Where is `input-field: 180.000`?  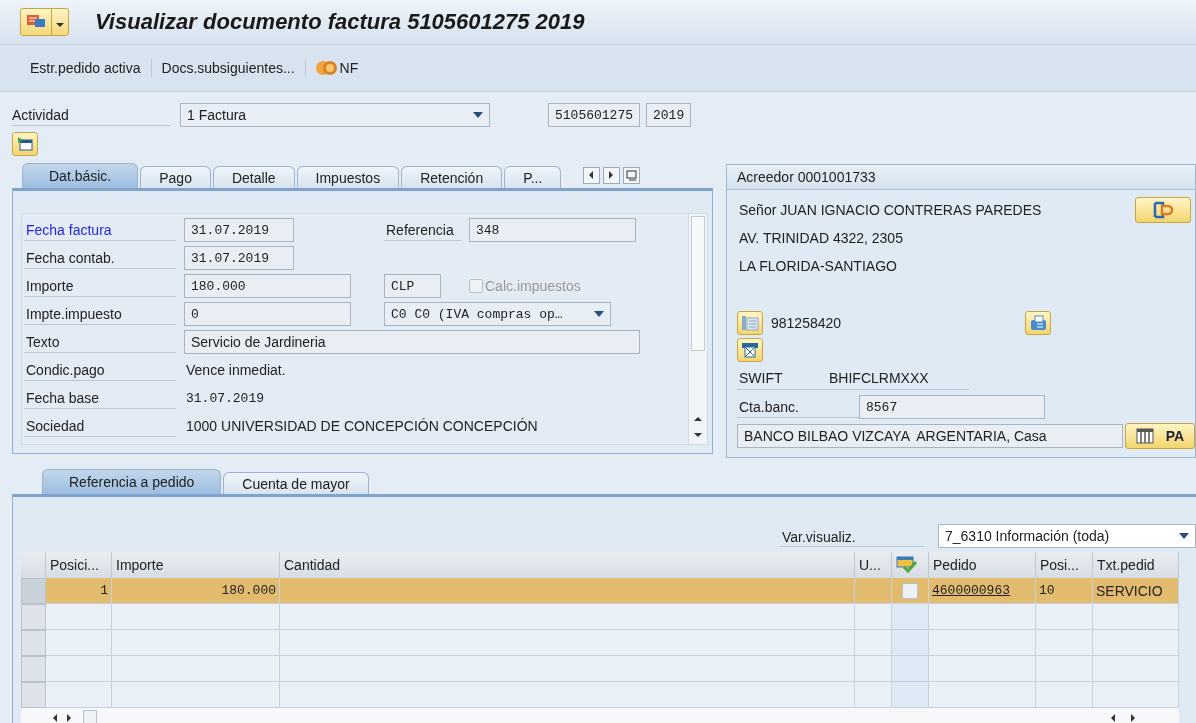
input-field: 180.000 is located at coordinates (267, 286).